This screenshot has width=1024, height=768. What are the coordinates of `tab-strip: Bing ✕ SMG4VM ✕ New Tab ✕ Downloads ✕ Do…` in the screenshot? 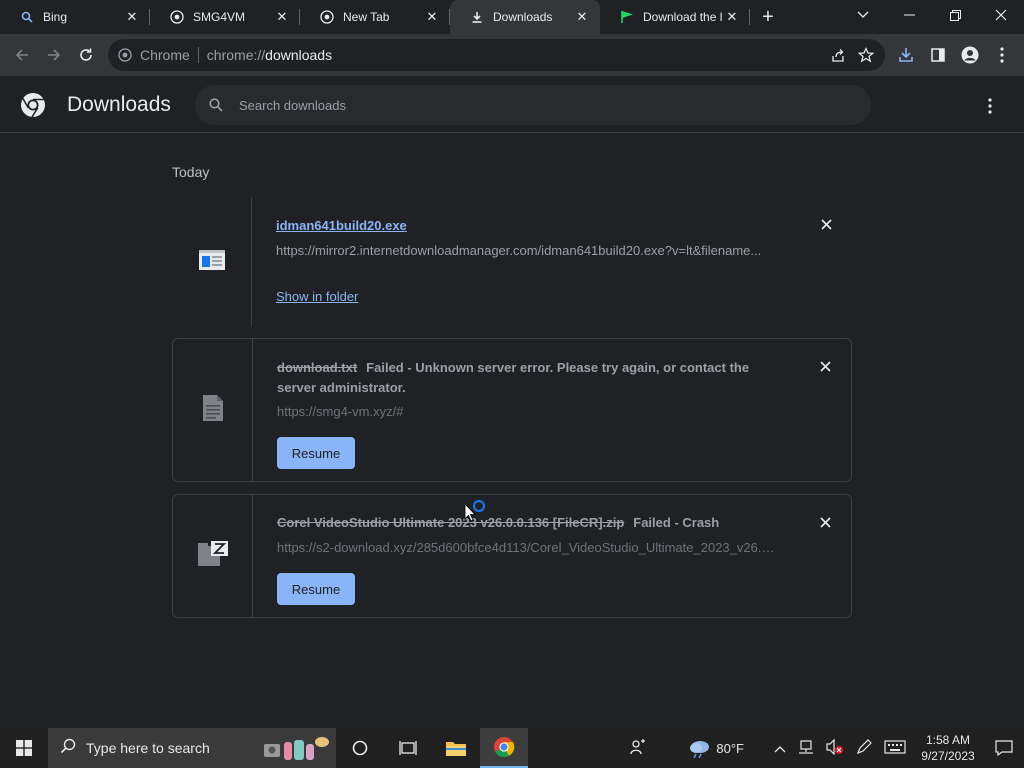 It's located at (512, 17).